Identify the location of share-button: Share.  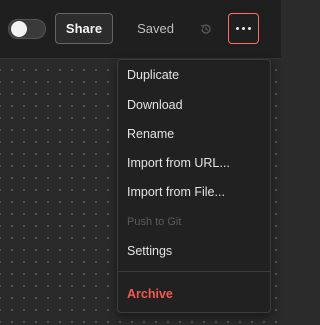
(84, 28).